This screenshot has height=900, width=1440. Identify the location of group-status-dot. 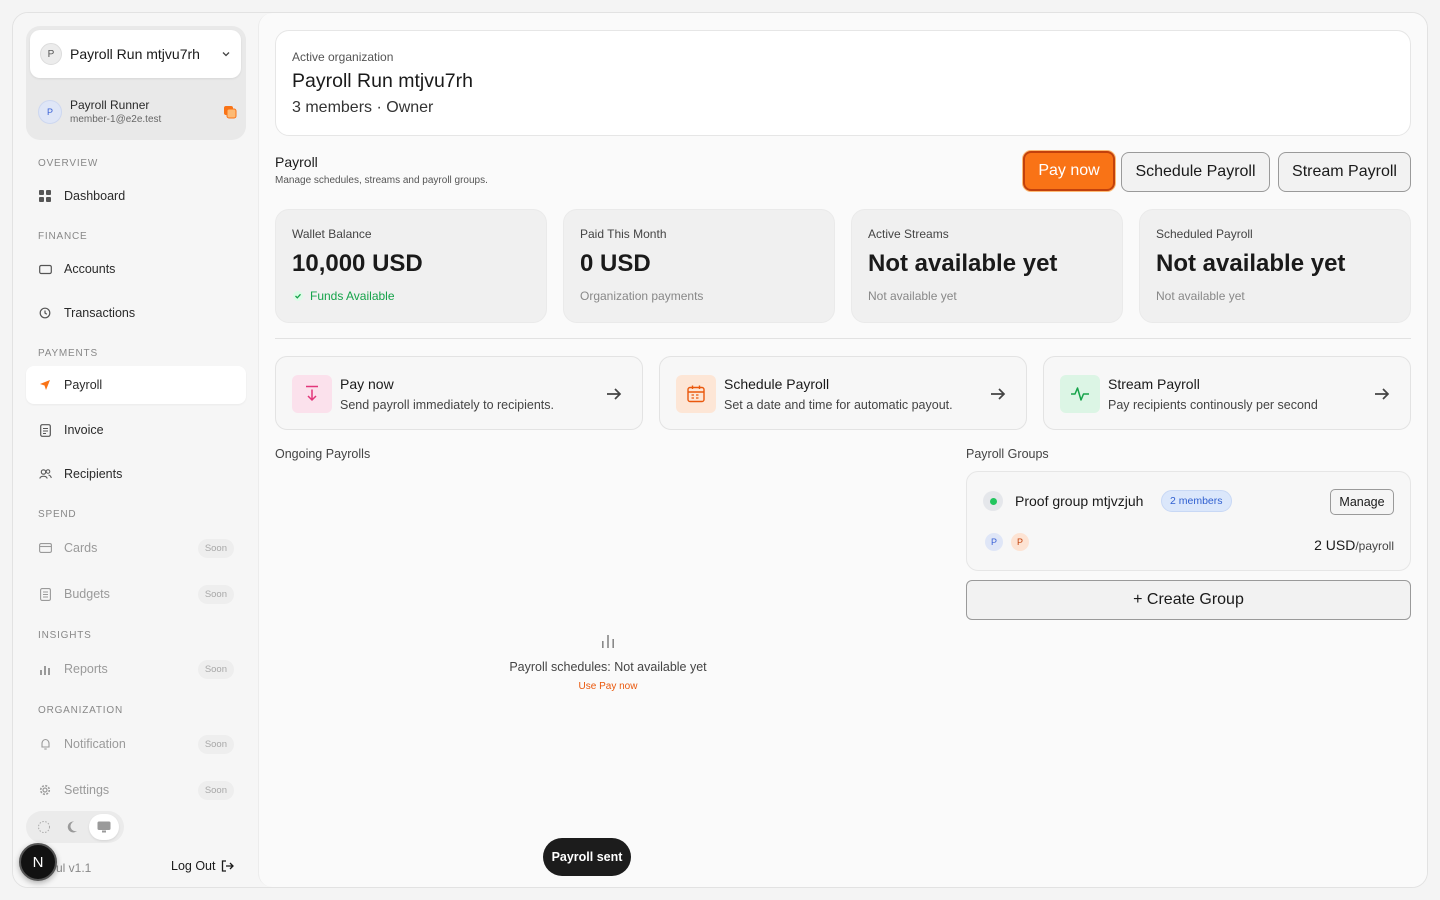
(993, 501).